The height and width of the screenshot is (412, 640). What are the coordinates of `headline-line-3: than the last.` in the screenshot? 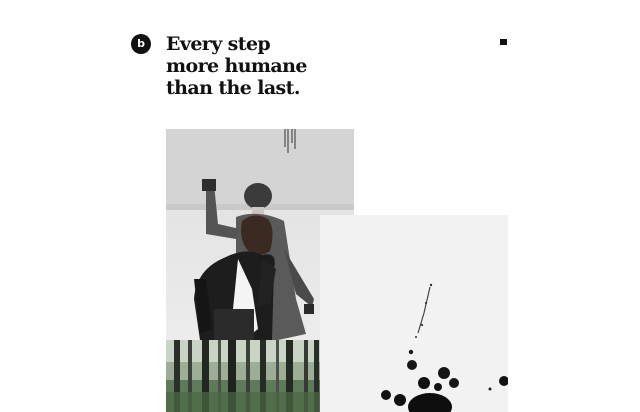 It's located at (233, 88).